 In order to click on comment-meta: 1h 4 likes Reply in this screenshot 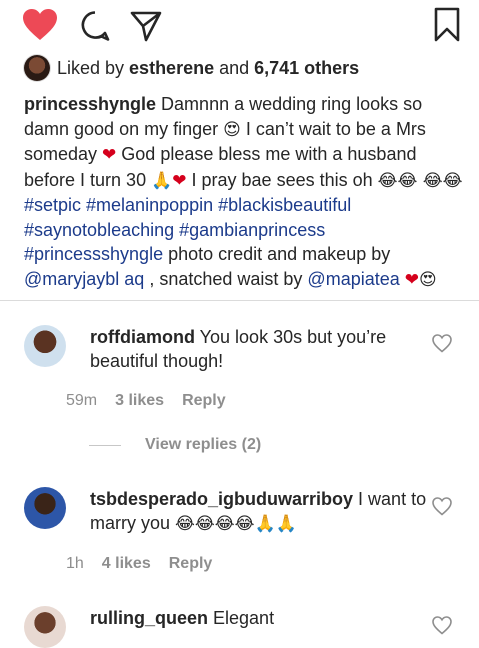, I will do `click(148, 564)`.